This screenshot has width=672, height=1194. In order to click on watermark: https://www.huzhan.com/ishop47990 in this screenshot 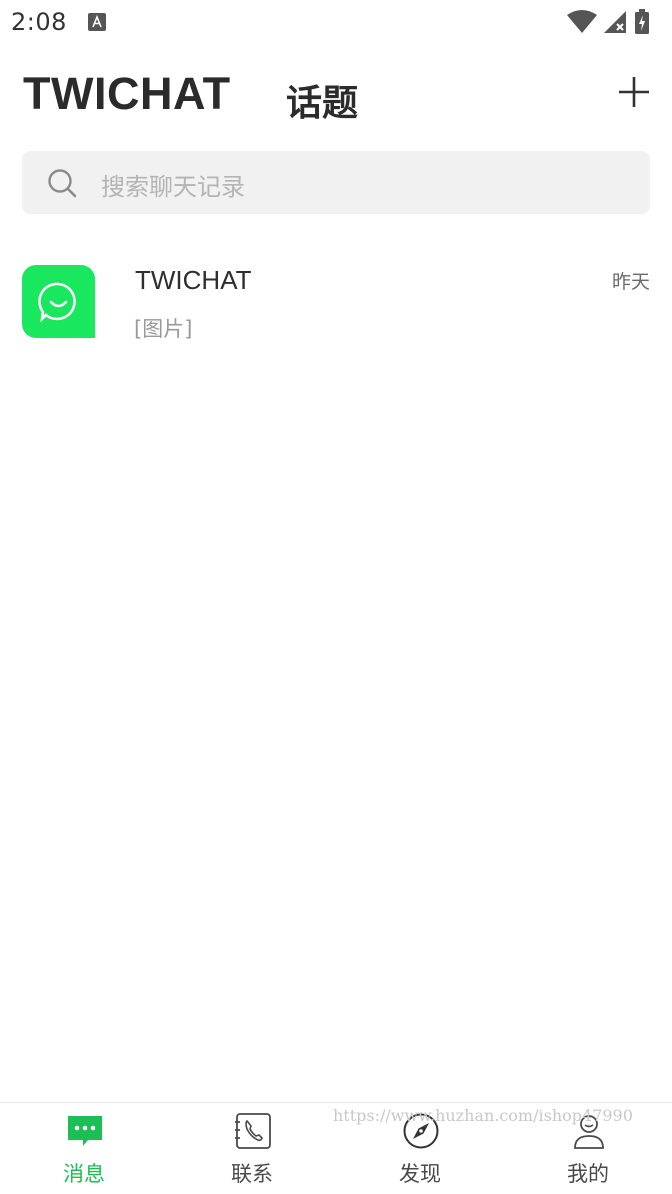, I will do `click(483, 1115)`.